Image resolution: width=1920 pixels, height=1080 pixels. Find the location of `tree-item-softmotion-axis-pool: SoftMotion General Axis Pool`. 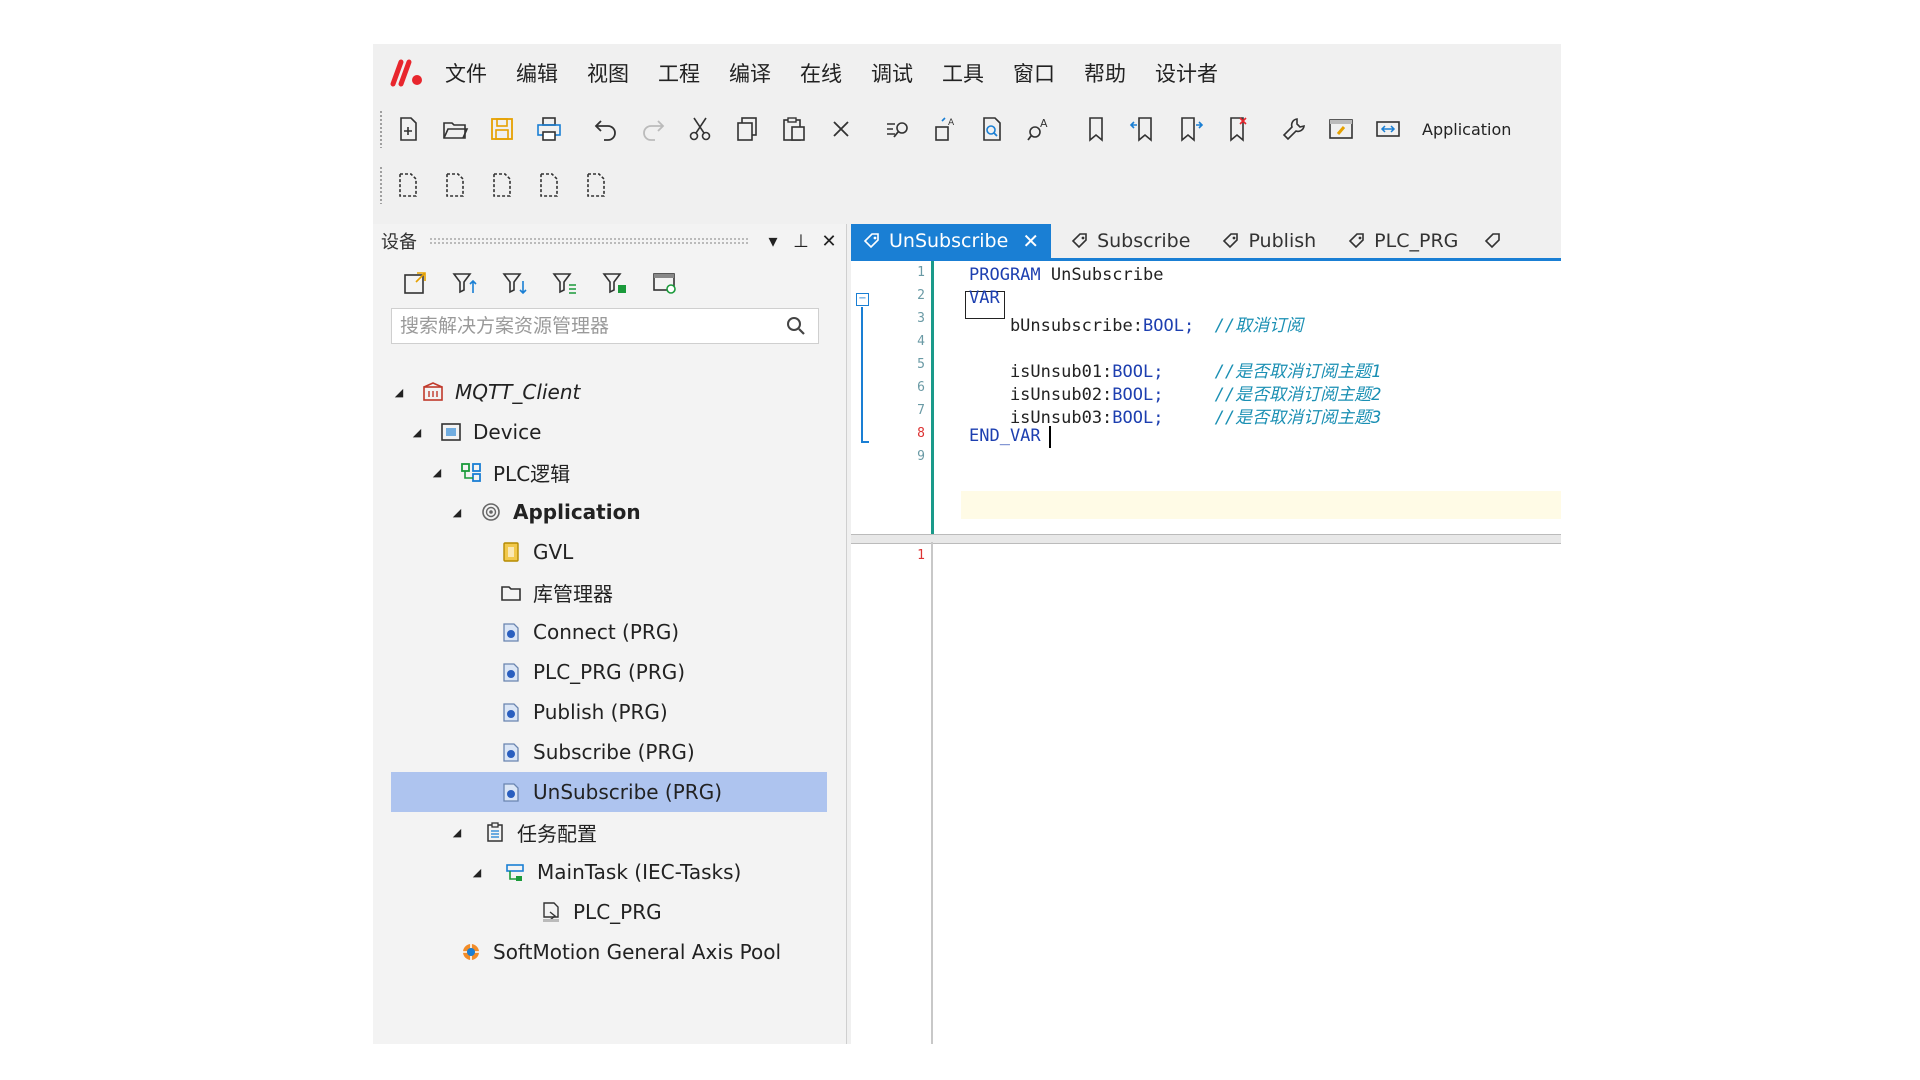

tree-item-softmotion-axis-pool: SoftMotion General Axis Pool is located at coordinates (609, 952).